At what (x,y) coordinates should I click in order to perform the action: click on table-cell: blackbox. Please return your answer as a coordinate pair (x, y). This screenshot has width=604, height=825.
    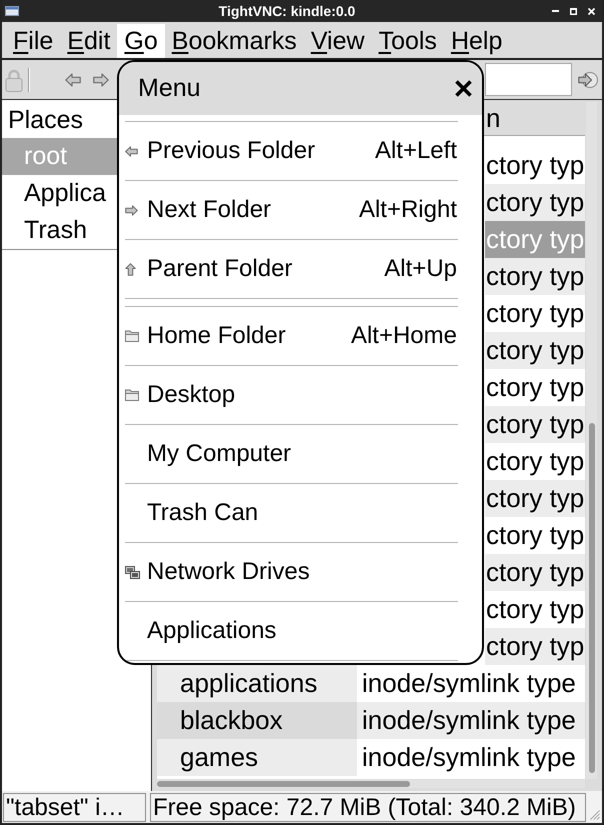
    Looking at the image, I should click on (257, 720).